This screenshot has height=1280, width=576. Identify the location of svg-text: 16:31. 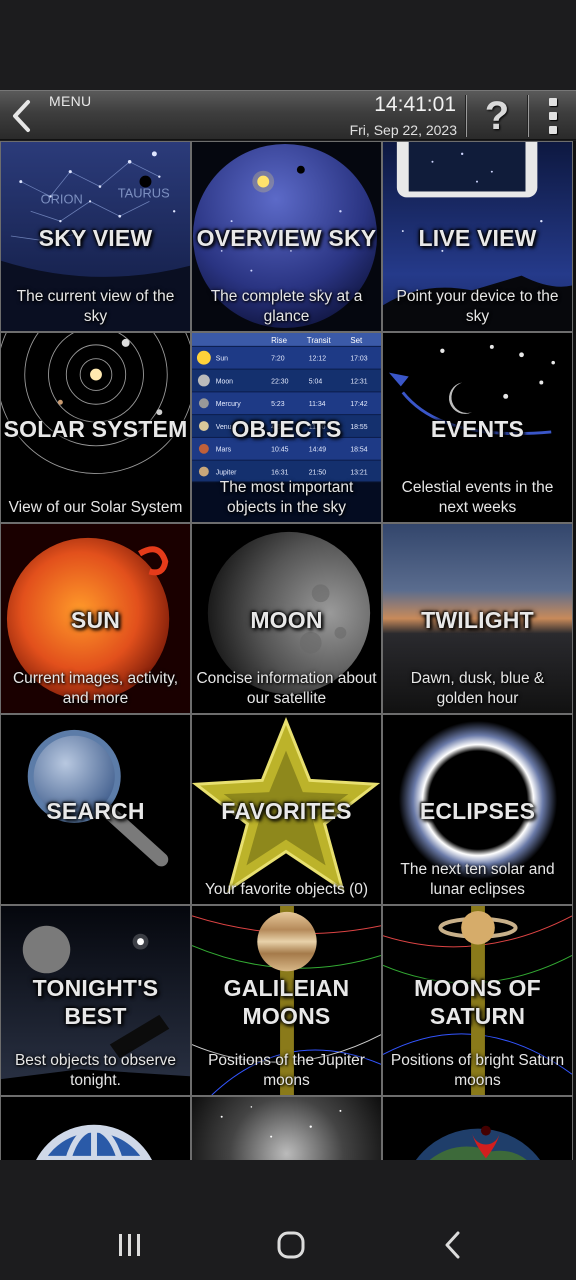
(279, 473).